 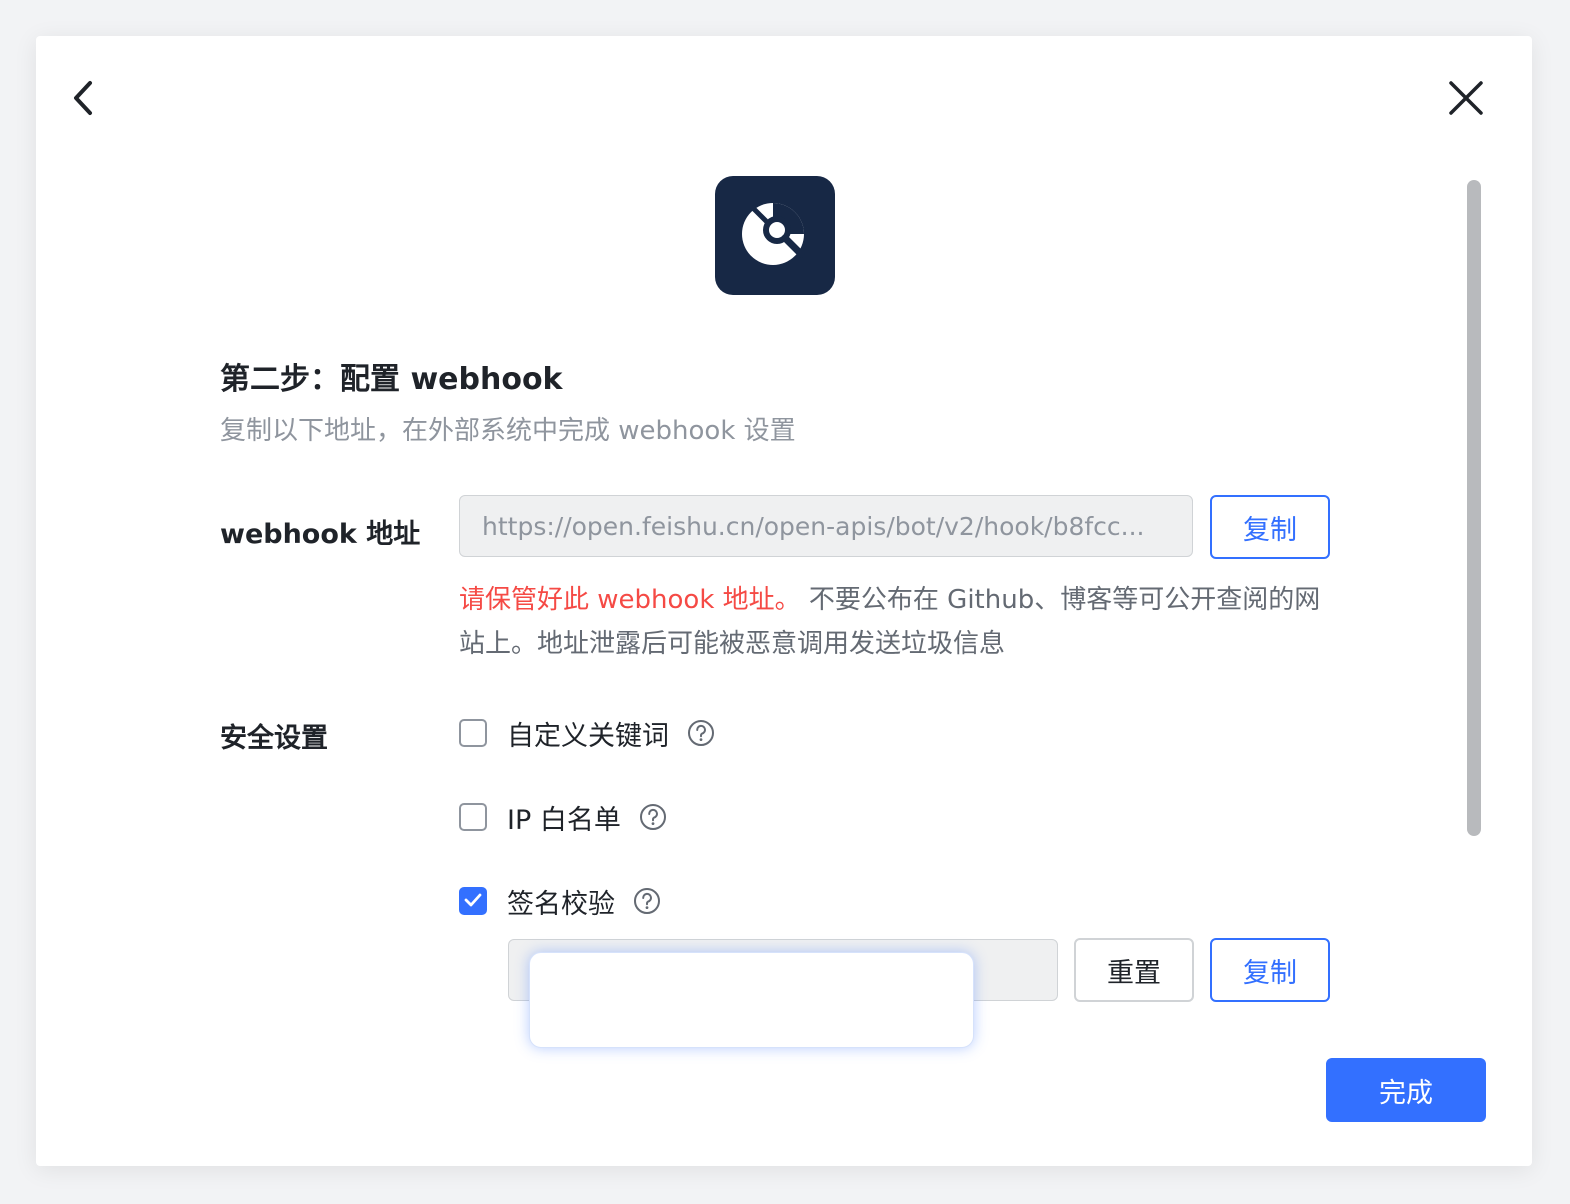 I want to click on security-settings-label: 安全设置, so click(x=274, y=738).